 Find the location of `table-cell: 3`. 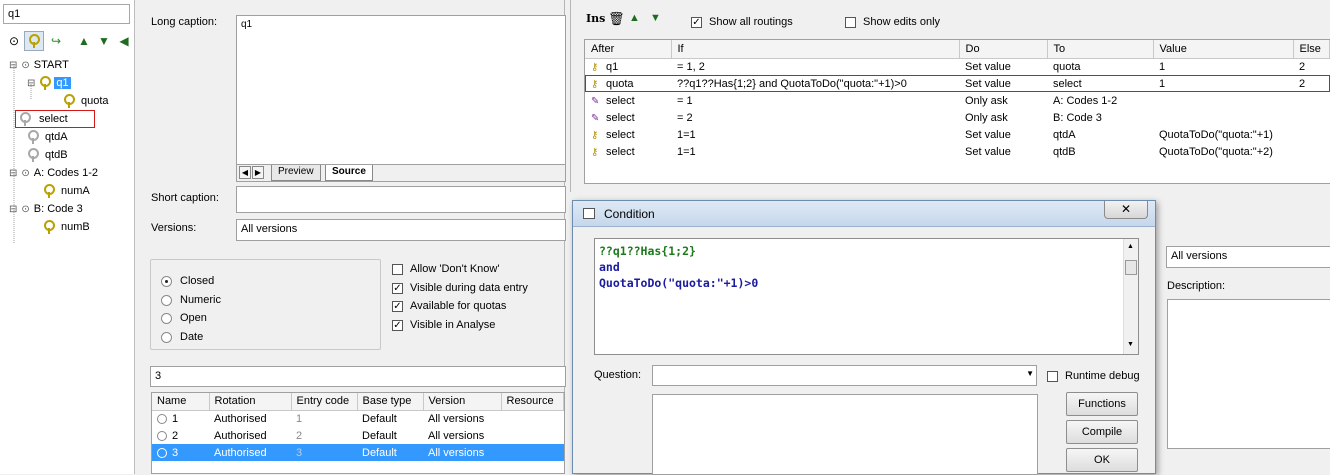

table-cell: 3 is located at coordinates (180, 452).